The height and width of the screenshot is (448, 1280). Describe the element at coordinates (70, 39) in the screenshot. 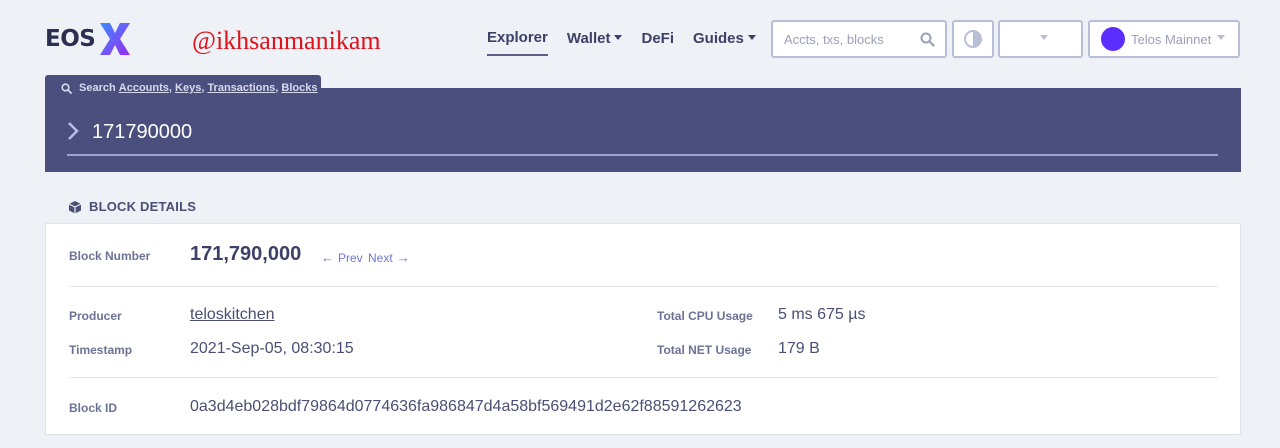

I see `logo-text: EOS` at that location.